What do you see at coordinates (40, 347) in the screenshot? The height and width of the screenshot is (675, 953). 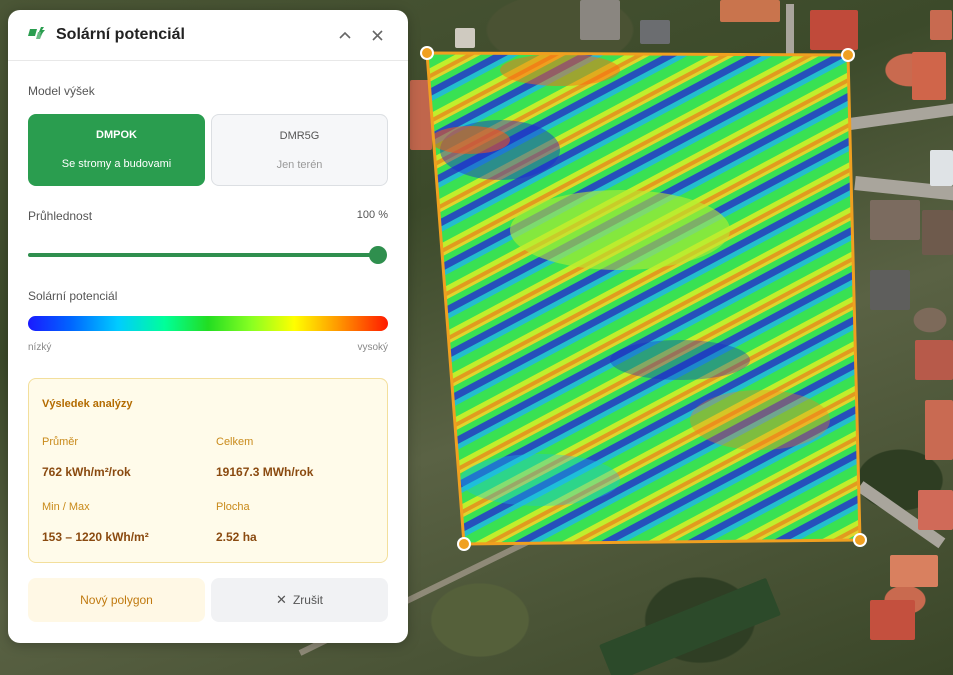 I see `legend-low-label: nízký` at bounding box center [40, 347].